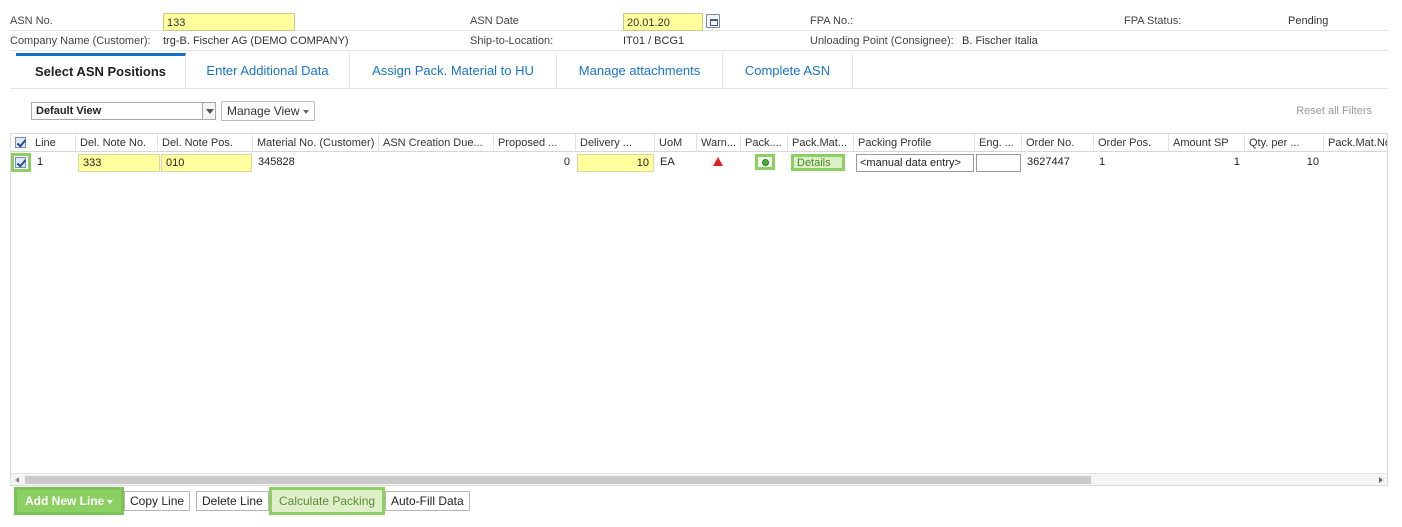 This screenshot has height=527, width=1402. I want to click on auto-fill-data-button: Auto-Fill Data, so click(427, 501).